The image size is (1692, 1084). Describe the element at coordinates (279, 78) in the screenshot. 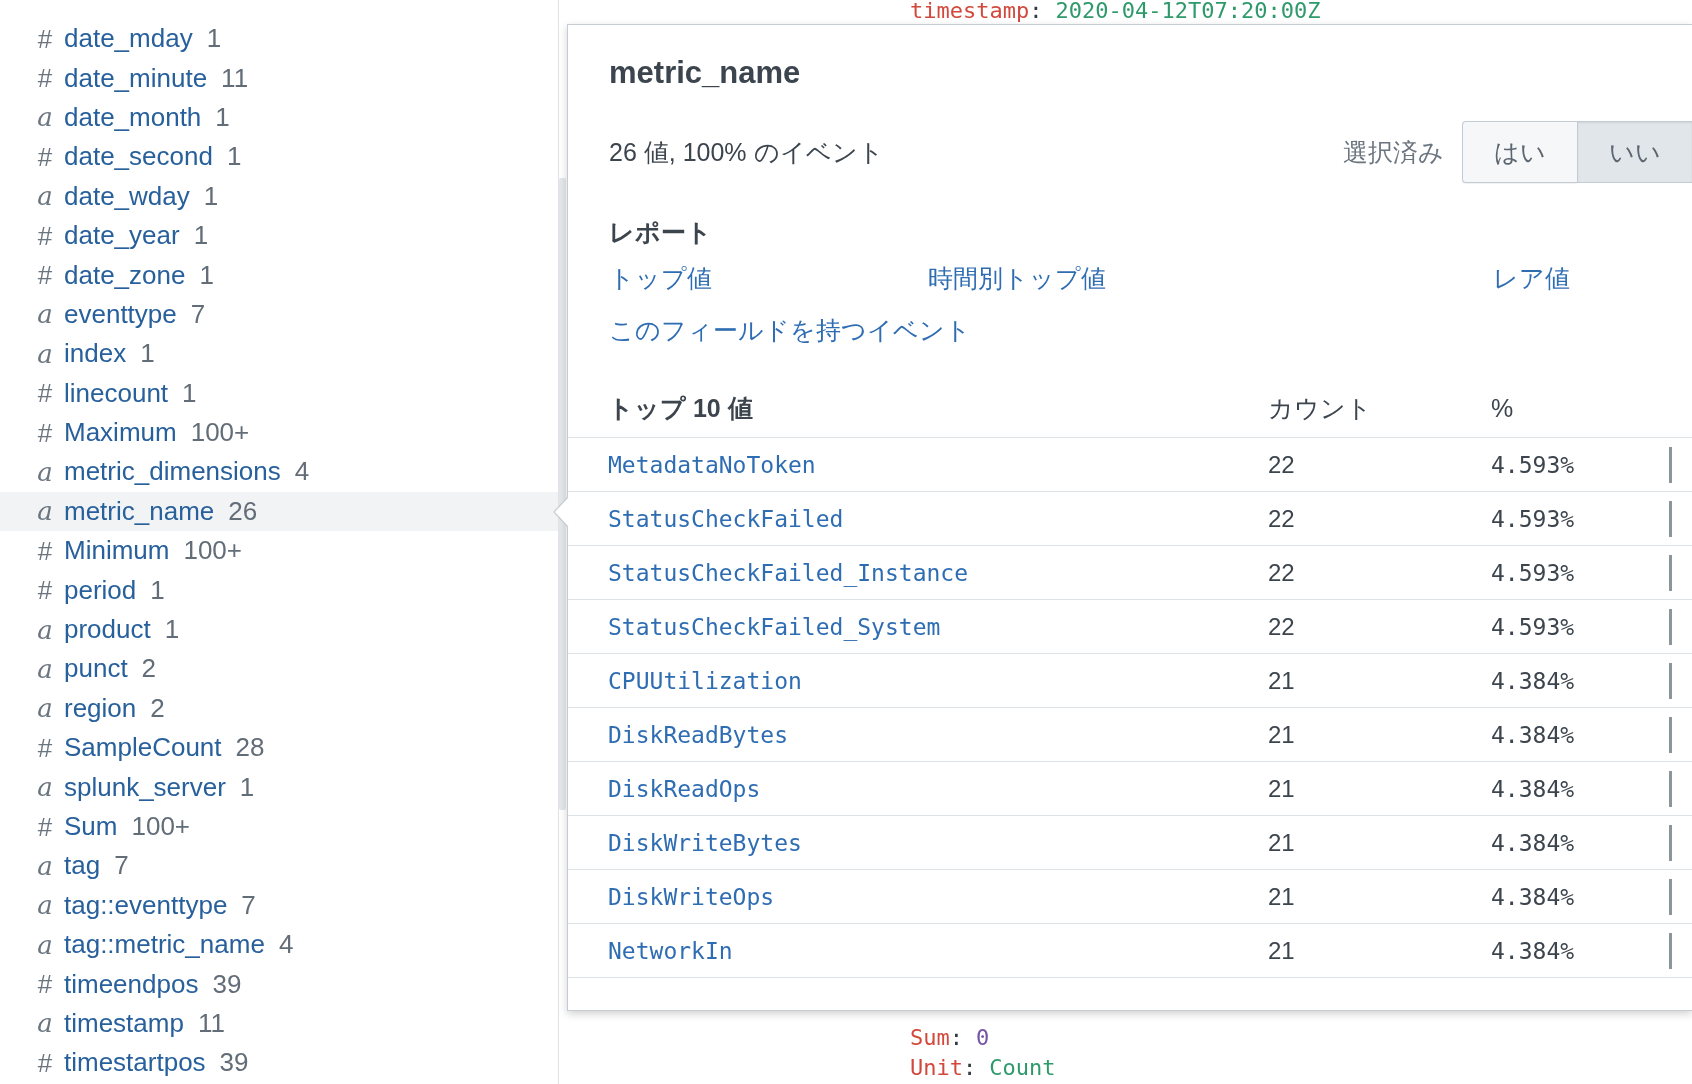

I see `field-list-item: # date_minute 11` at that location.